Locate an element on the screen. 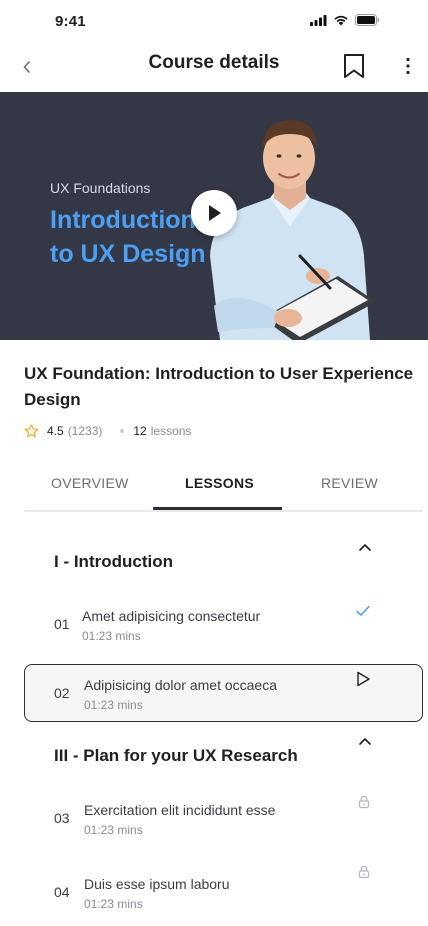 The image size is (428, 926). hero-title-line2: to UX Design is located at coordinates (128, 254).